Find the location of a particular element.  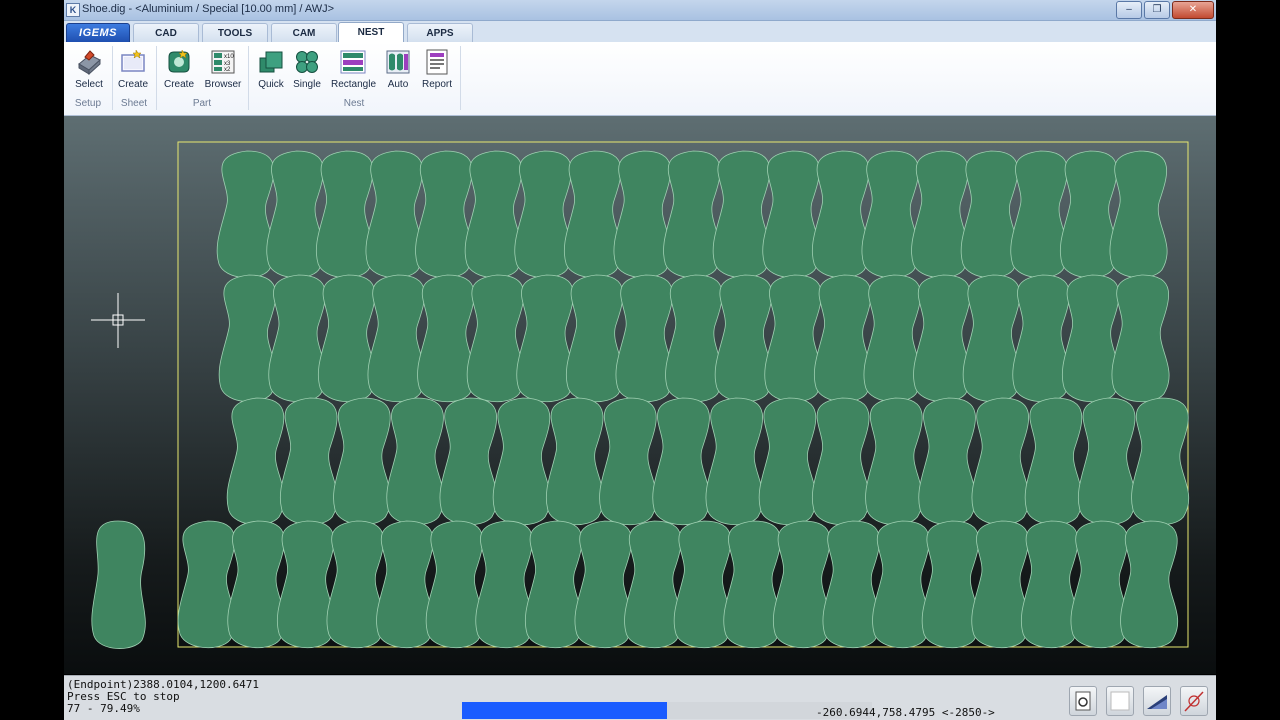

single-nest-icon is located at coordinates (307, 62).